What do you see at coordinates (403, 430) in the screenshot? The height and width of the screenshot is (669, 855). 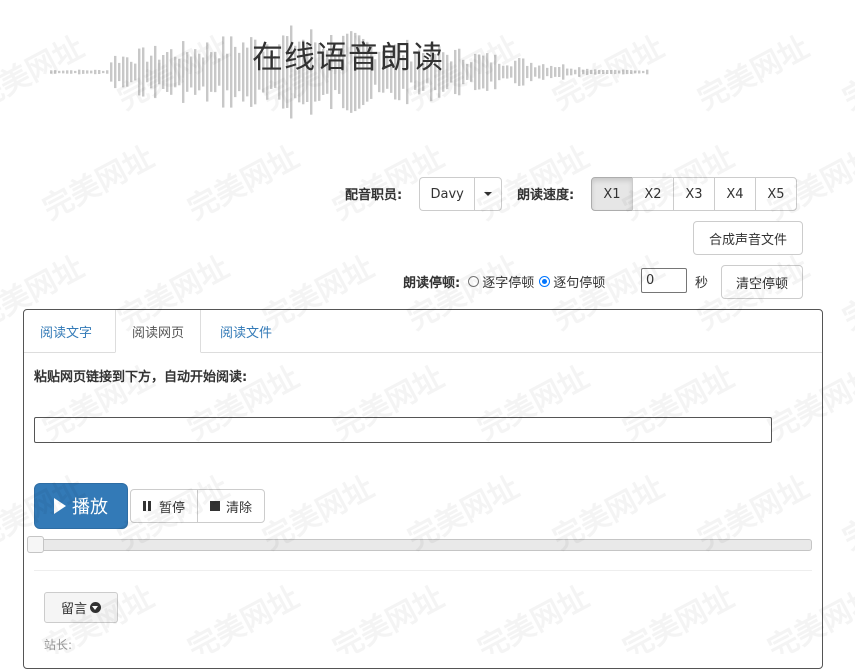 I see `webpage-url-input` at bounding box center [403, 430].